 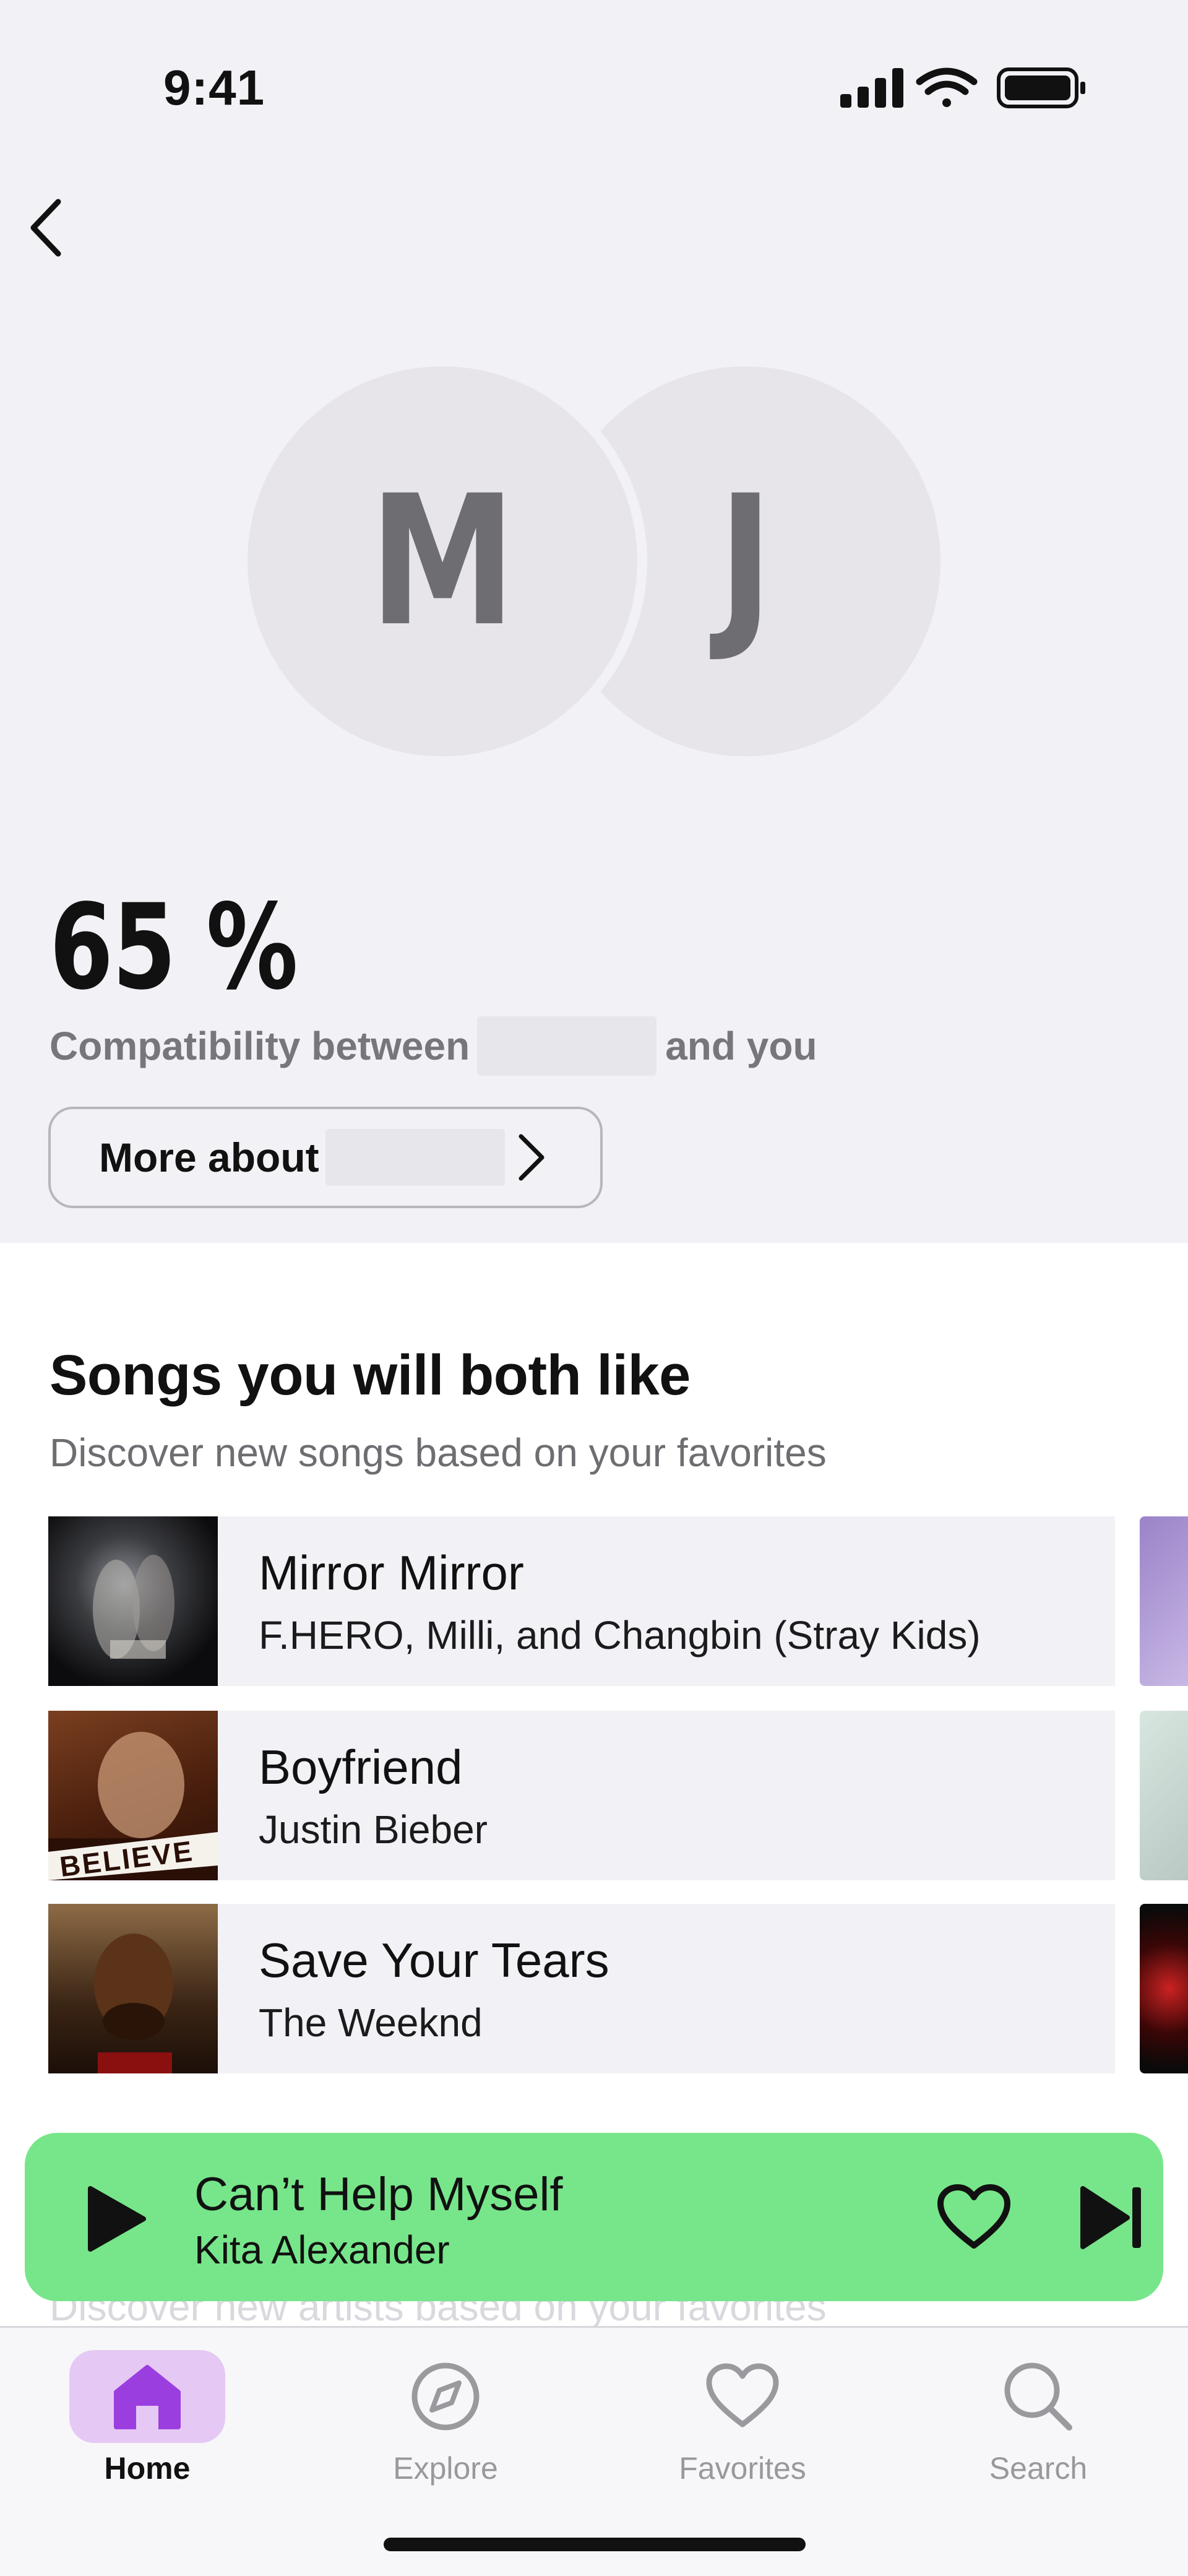 What do you see at coordinates (1111, 2218) in the screenshot?
I see `skip-forward-icon` at bounding box center [1111, 2218].